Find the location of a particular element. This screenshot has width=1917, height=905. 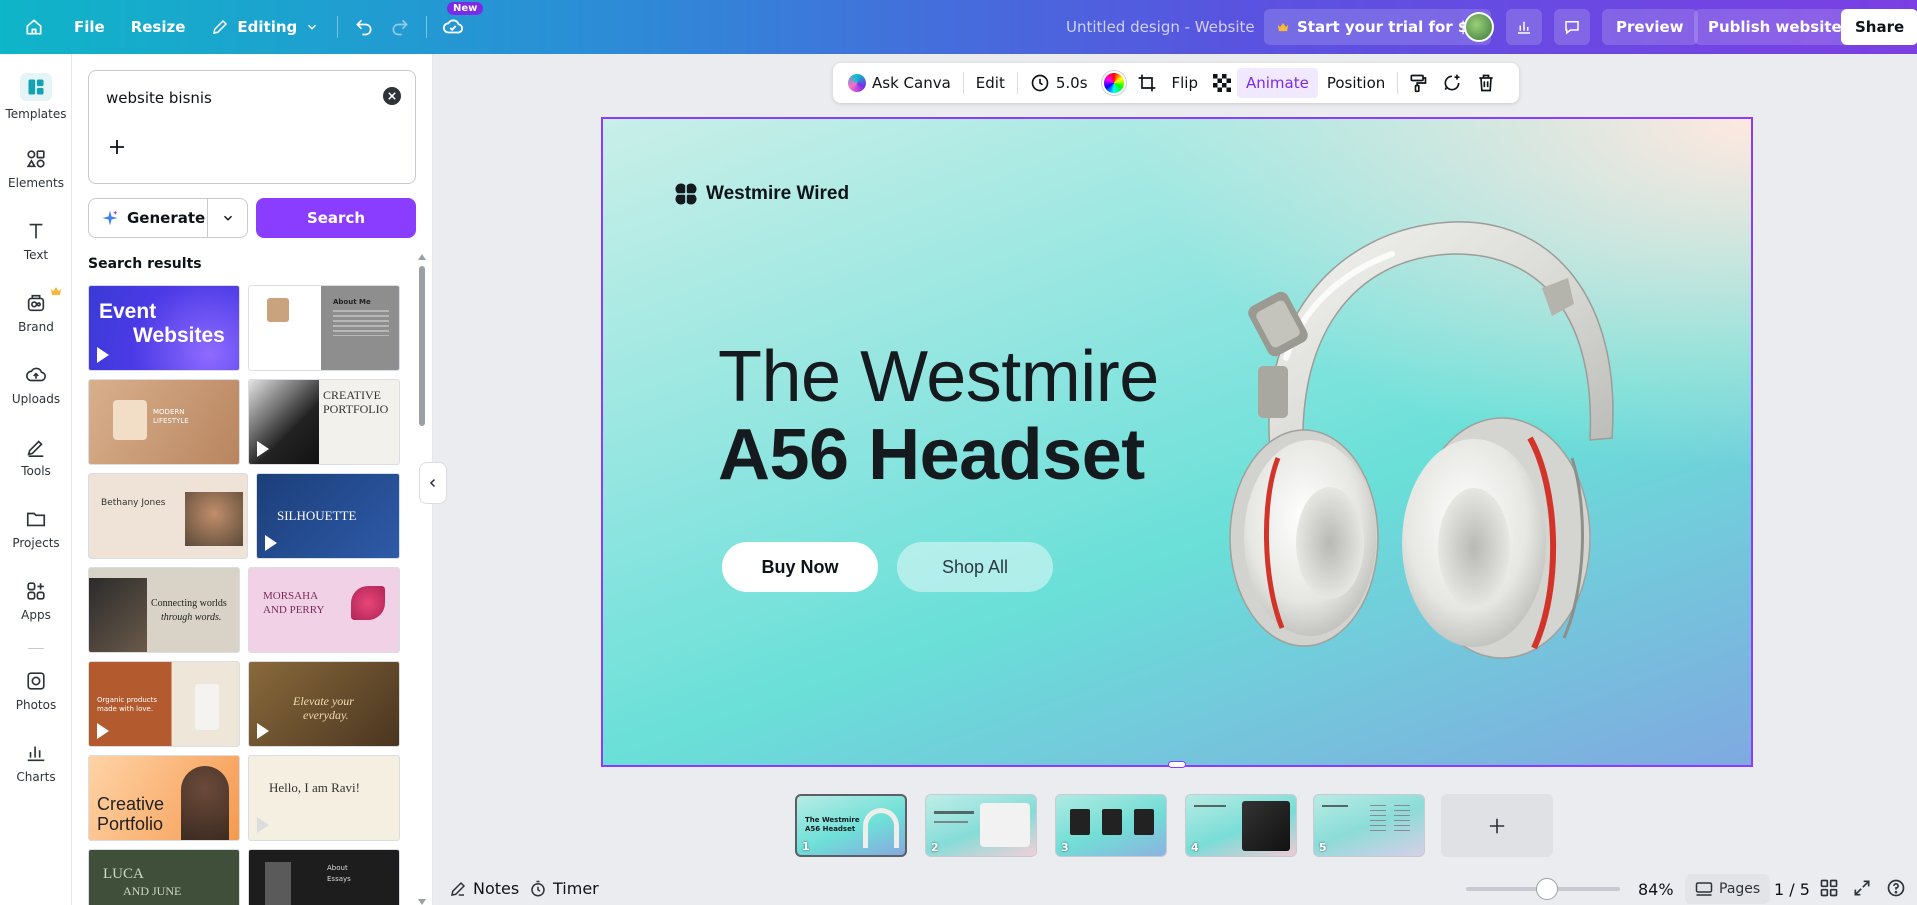

add-comment-button is located at coordinates (1452, 83).